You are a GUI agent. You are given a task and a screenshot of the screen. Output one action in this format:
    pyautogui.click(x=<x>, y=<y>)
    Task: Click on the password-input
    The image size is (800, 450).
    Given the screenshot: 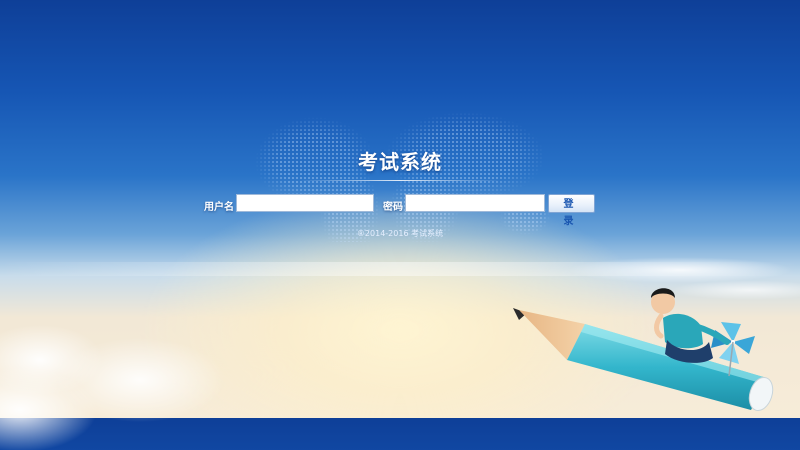 What is the action you would take?
    pyautogui.click(x=475, y=203)
    